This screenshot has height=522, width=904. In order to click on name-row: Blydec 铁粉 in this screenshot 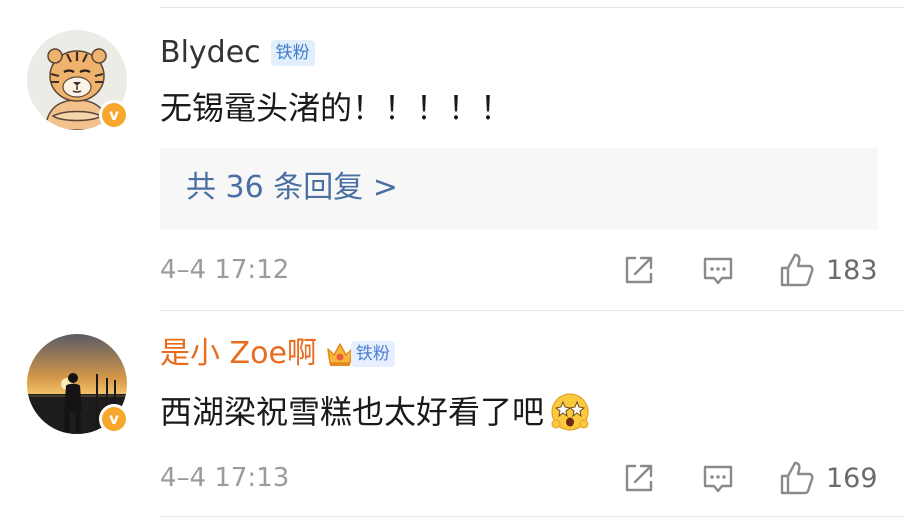, I will do `click(237, 53)`.